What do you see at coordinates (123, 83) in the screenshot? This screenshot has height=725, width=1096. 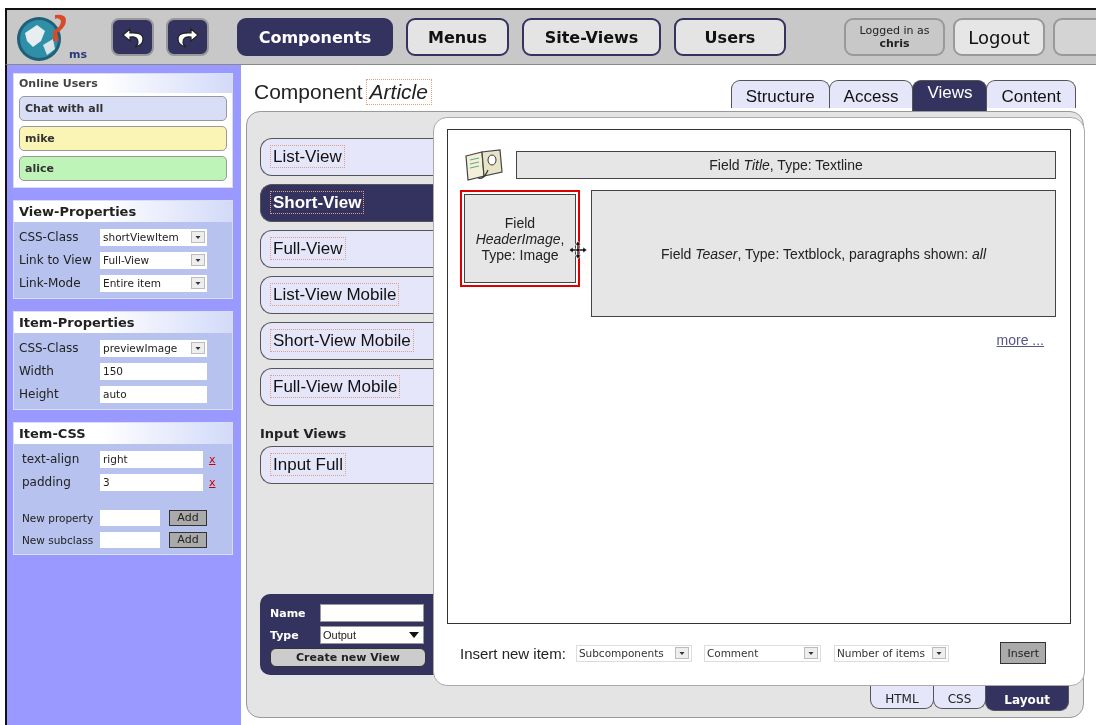 I see `panel-header: Online Users` at bounding box center [123, 83].